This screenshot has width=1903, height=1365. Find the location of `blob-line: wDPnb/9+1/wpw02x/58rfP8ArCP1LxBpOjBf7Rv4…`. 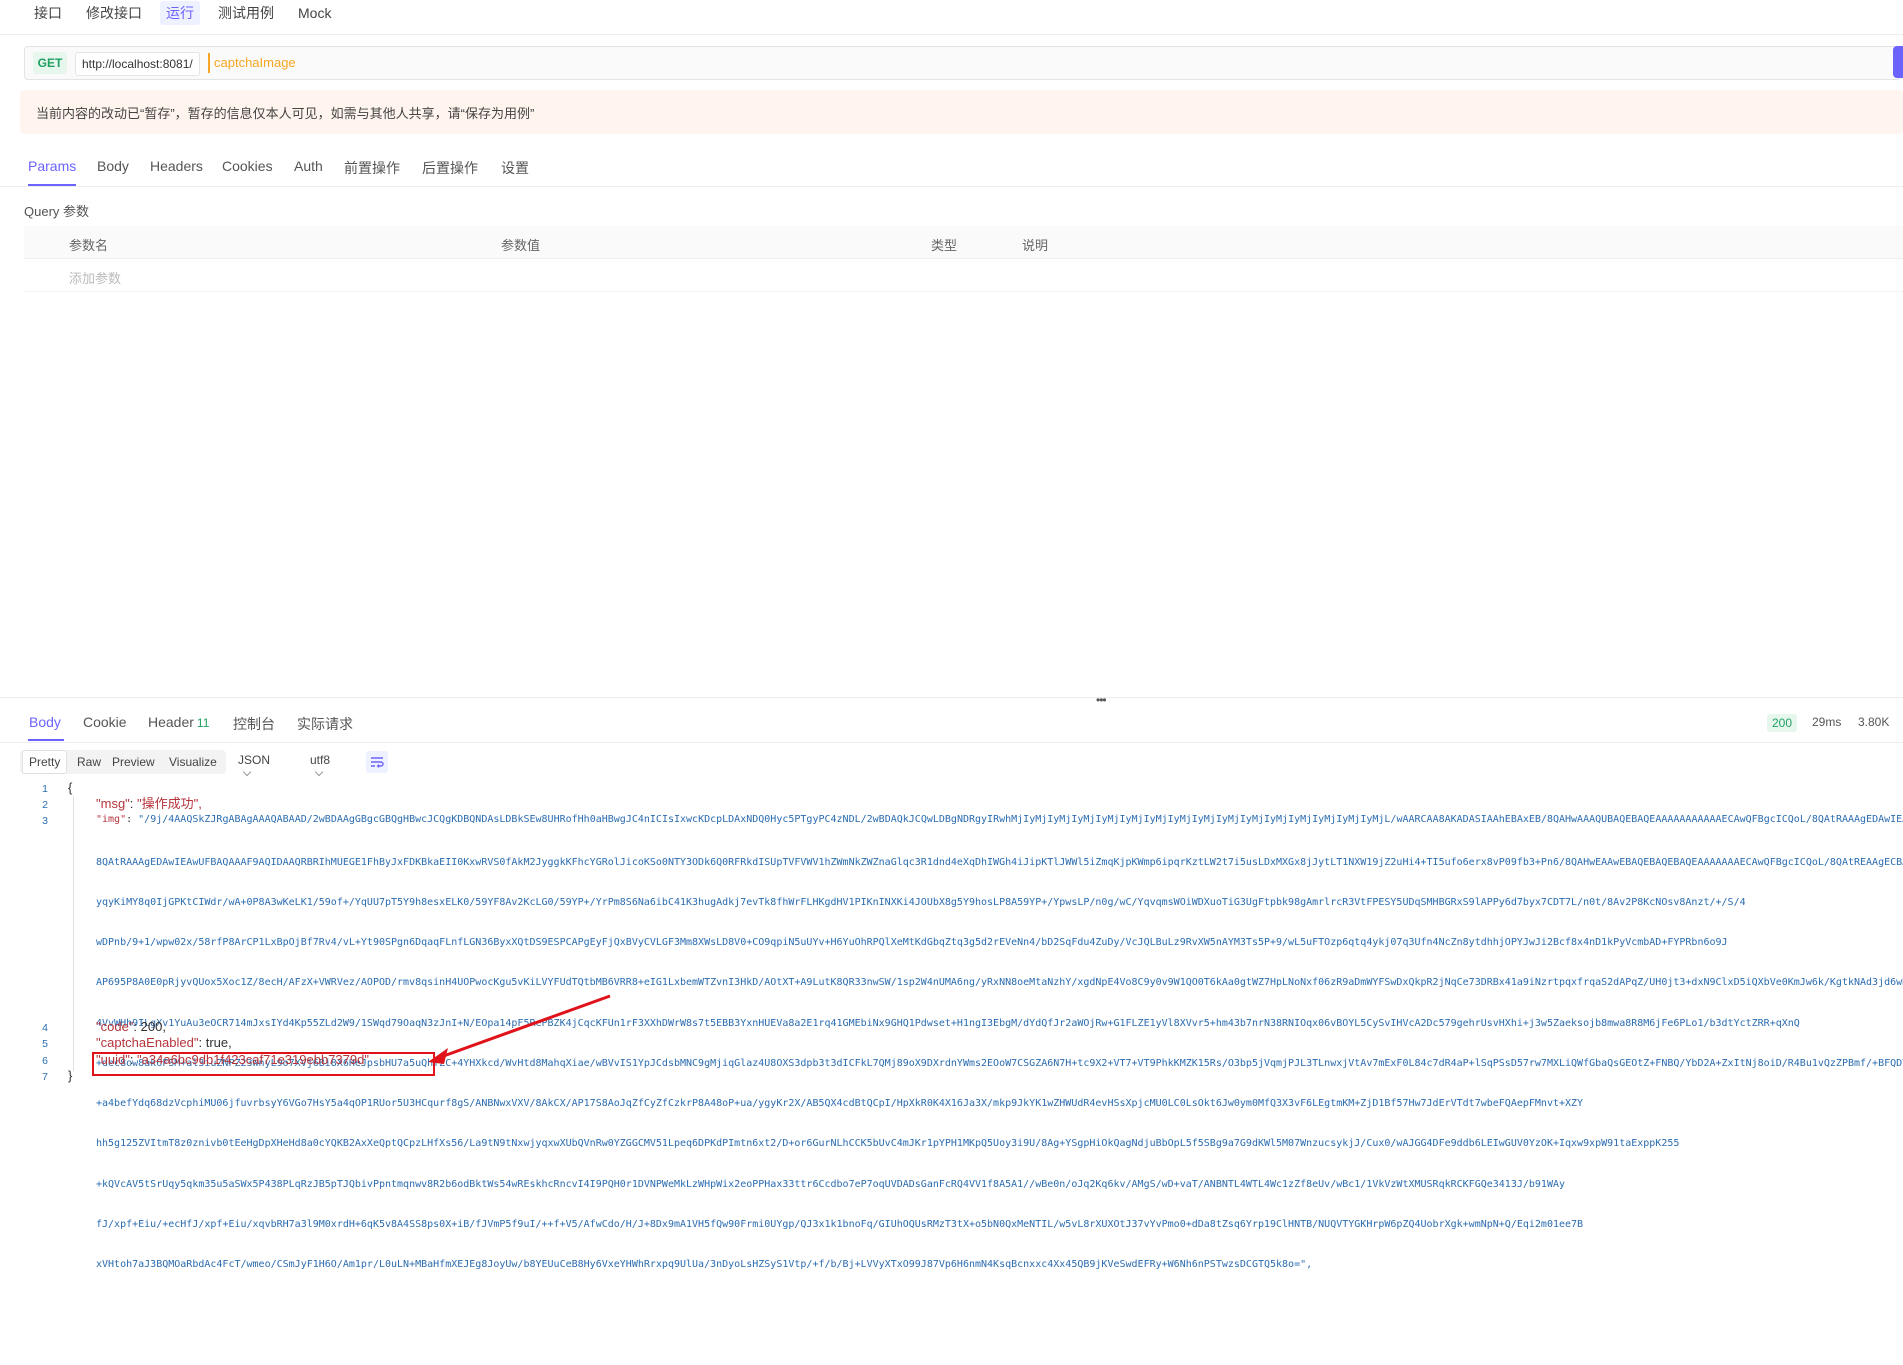

blob-line: wDPnb/9+1/wpw02x/58rfP8ArCP1LxBpOjBf7Rv4… is located at coordinates (912, 943).